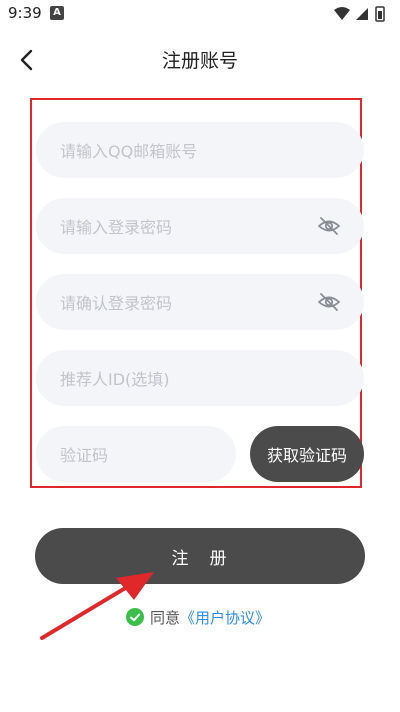 The width and height of the screenshot is (400, 712). Describe the element at coordinates (380, 14) in the screenshot. I see `battery-icon` at that location.